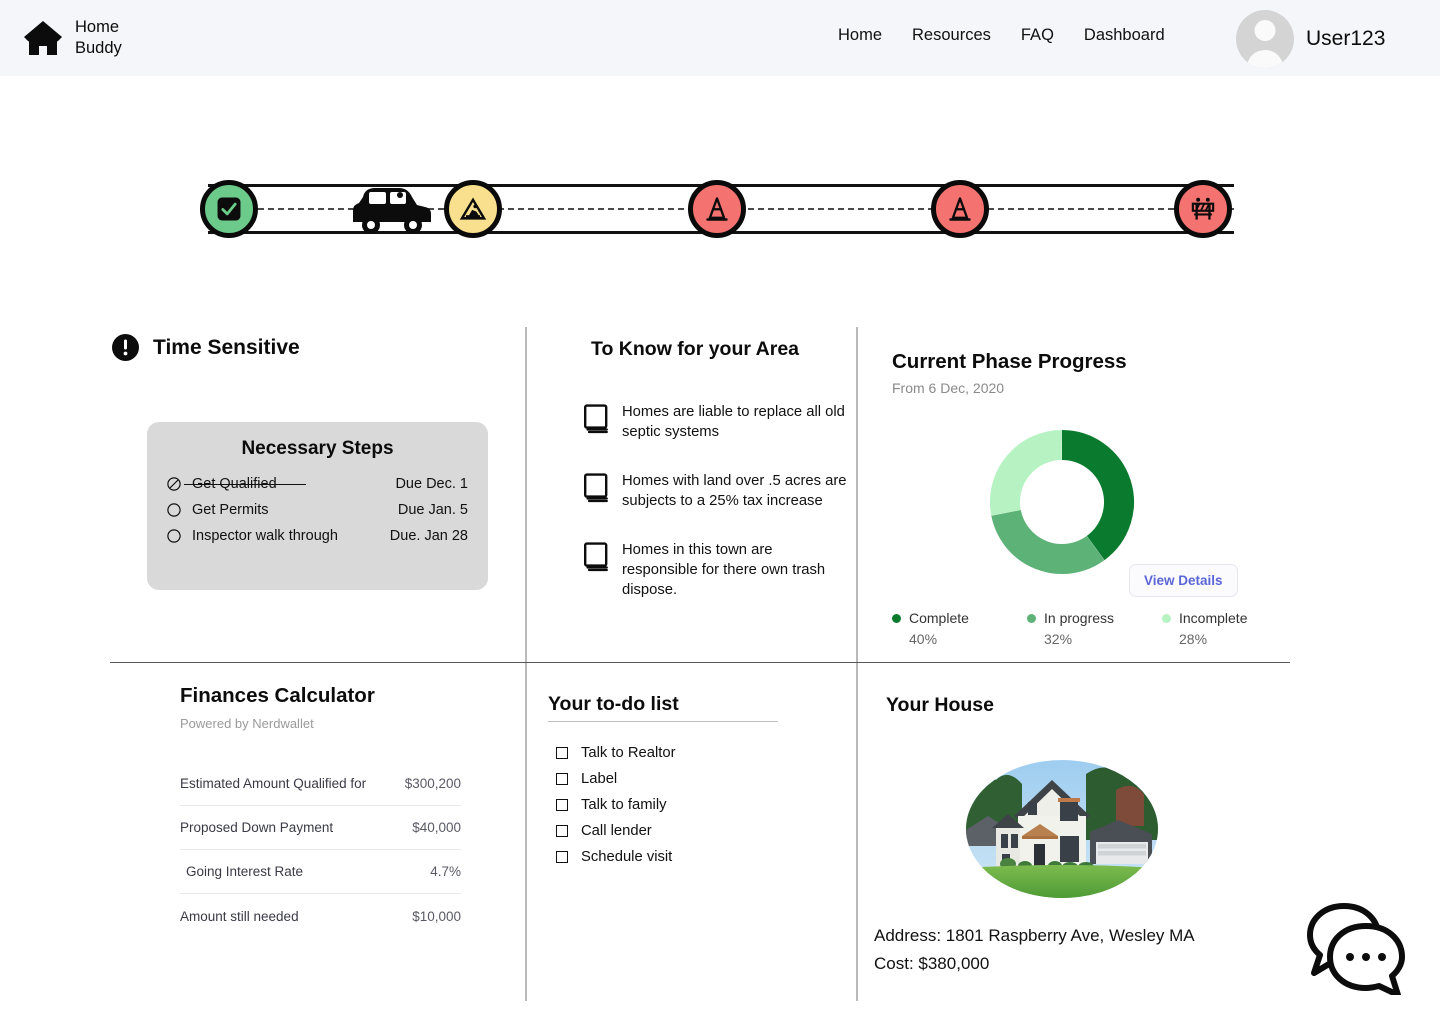  What do you see at coordinates (97, 26) in the screenshot?
I see `brand-line-1: Home` at bounding box center [97, 26].